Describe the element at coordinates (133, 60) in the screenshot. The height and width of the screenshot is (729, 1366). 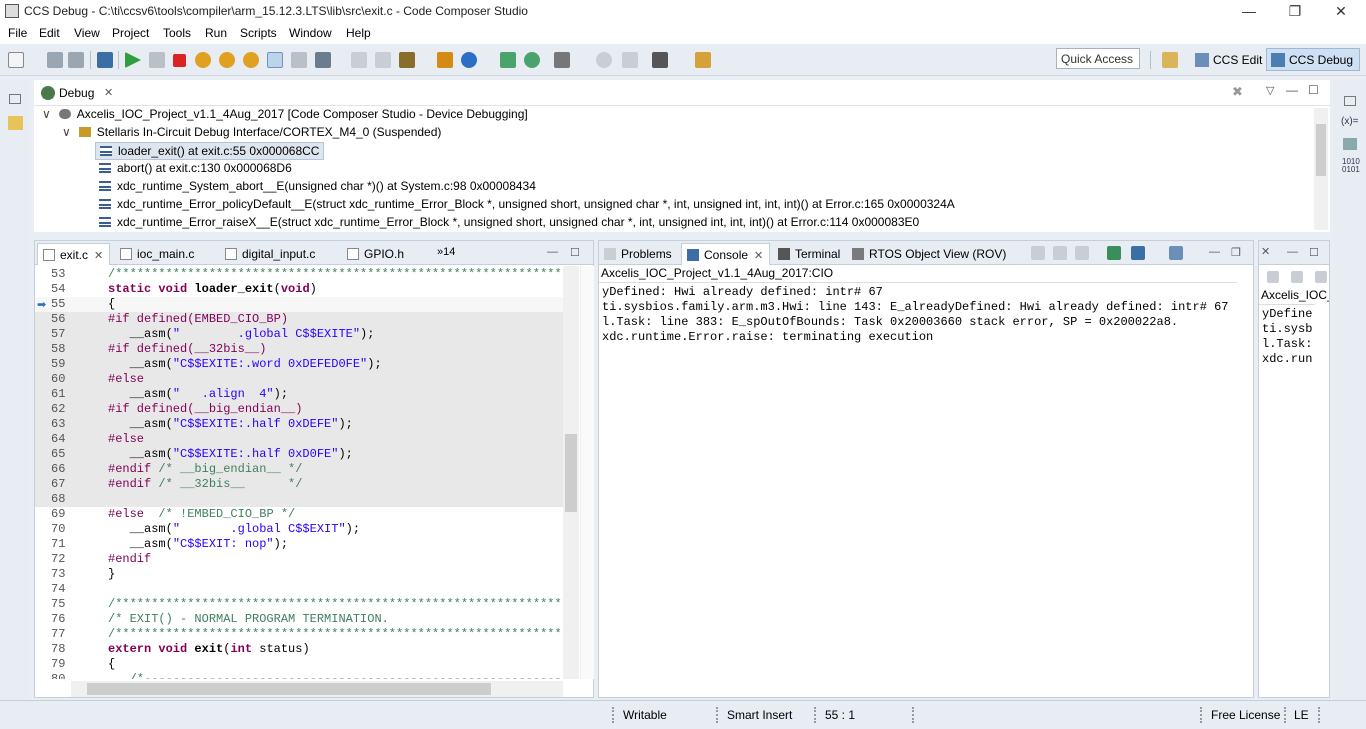
I see `resume-icon` at that location.